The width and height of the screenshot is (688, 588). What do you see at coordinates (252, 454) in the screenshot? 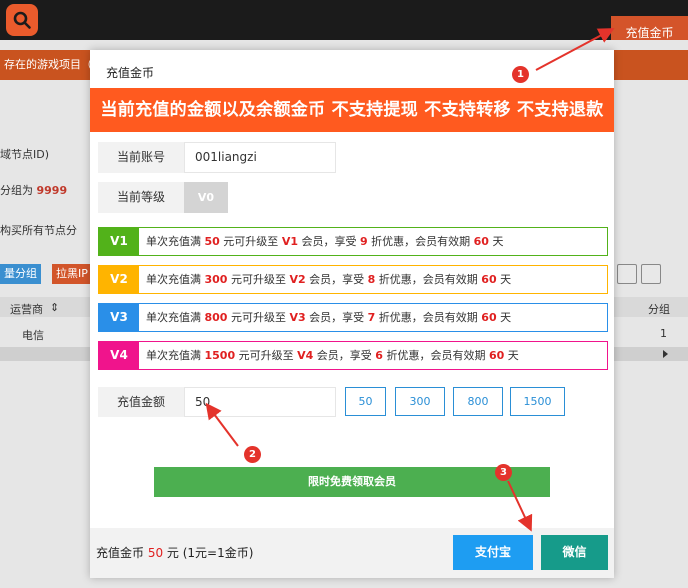
I see `annotation-2: 2` at bounding box center [252, 454].